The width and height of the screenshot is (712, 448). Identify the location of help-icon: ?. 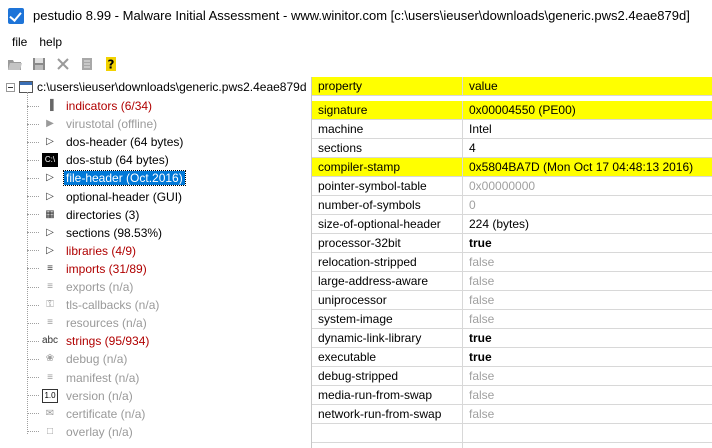
(111, 64).